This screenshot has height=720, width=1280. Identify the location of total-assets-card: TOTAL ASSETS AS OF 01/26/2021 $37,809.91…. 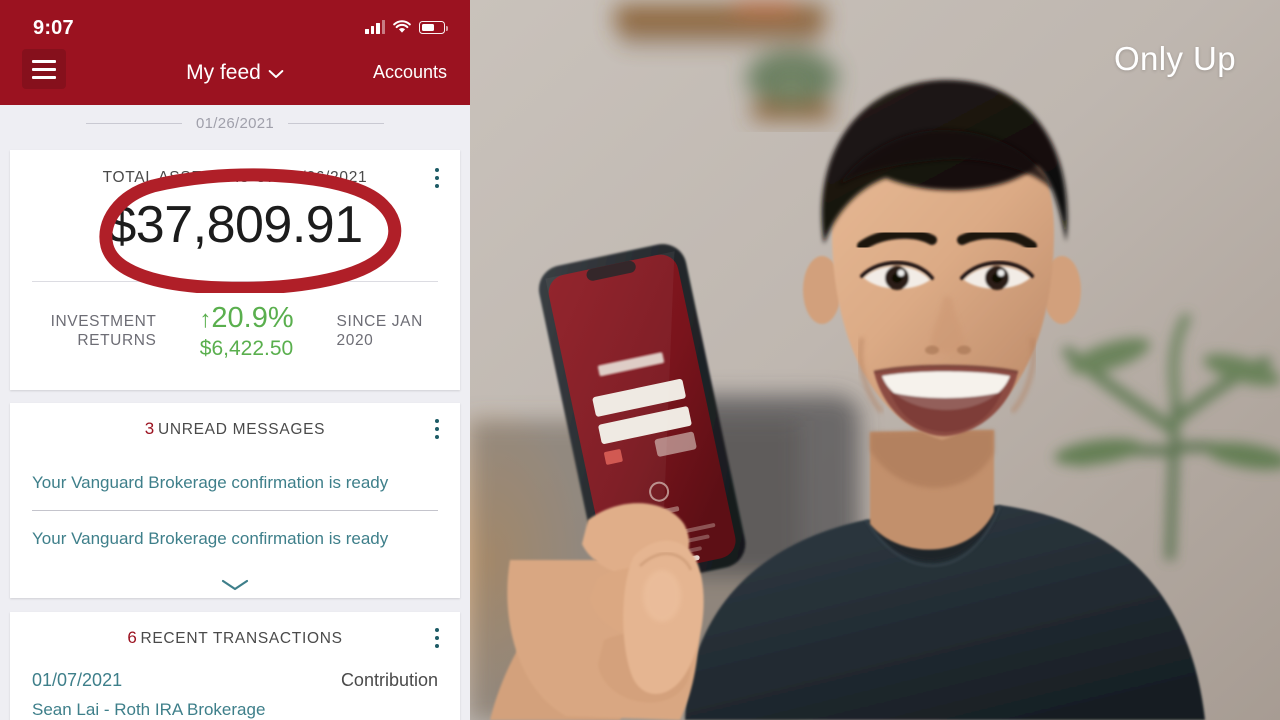
(235, 270).